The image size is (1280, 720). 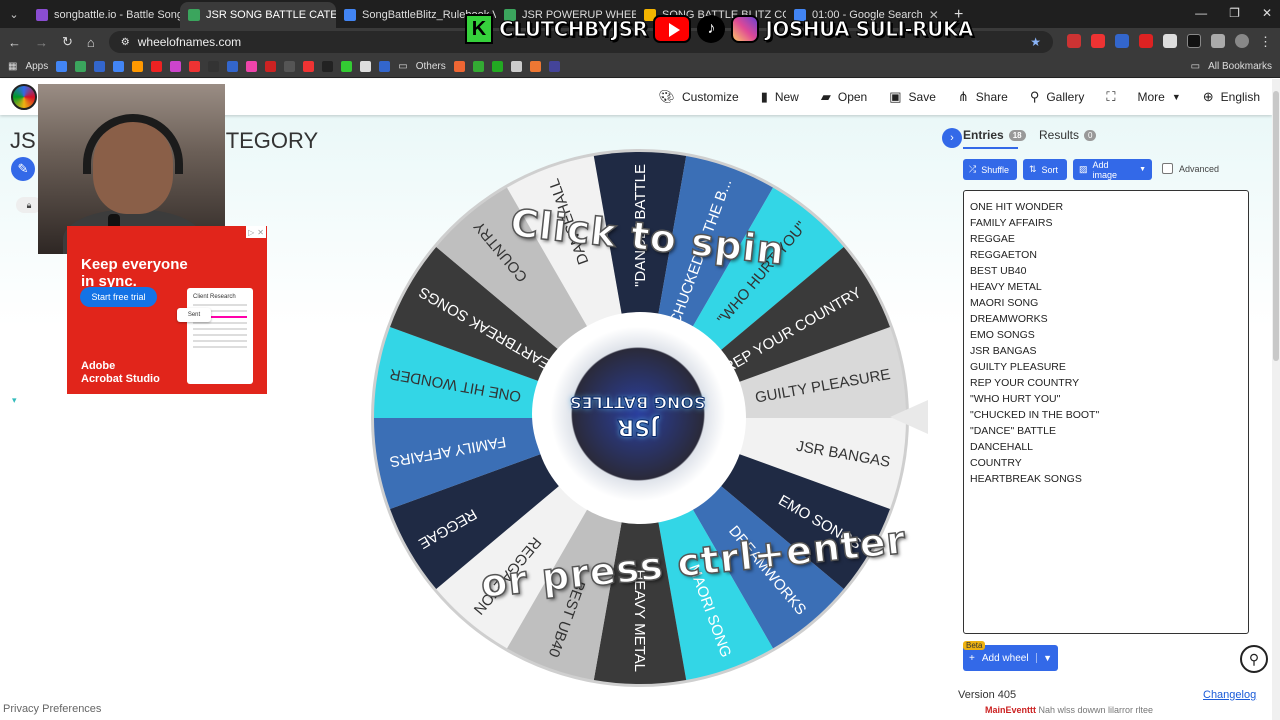 I want to click on bookmark-star-icon: ★, so click(x=1035, y=42).